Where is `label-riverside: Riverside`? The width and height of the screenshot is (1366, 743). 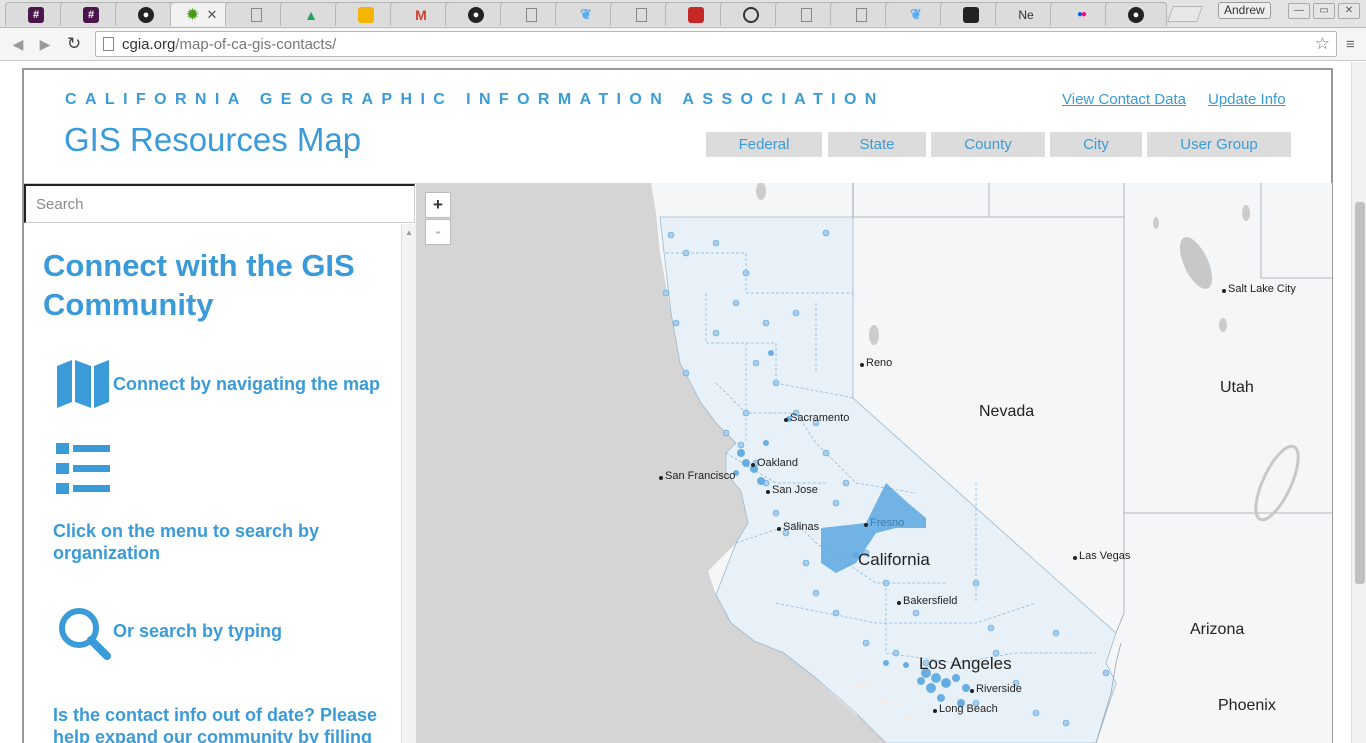
label-riverside: Riverside is located at coordinates (996, 689).